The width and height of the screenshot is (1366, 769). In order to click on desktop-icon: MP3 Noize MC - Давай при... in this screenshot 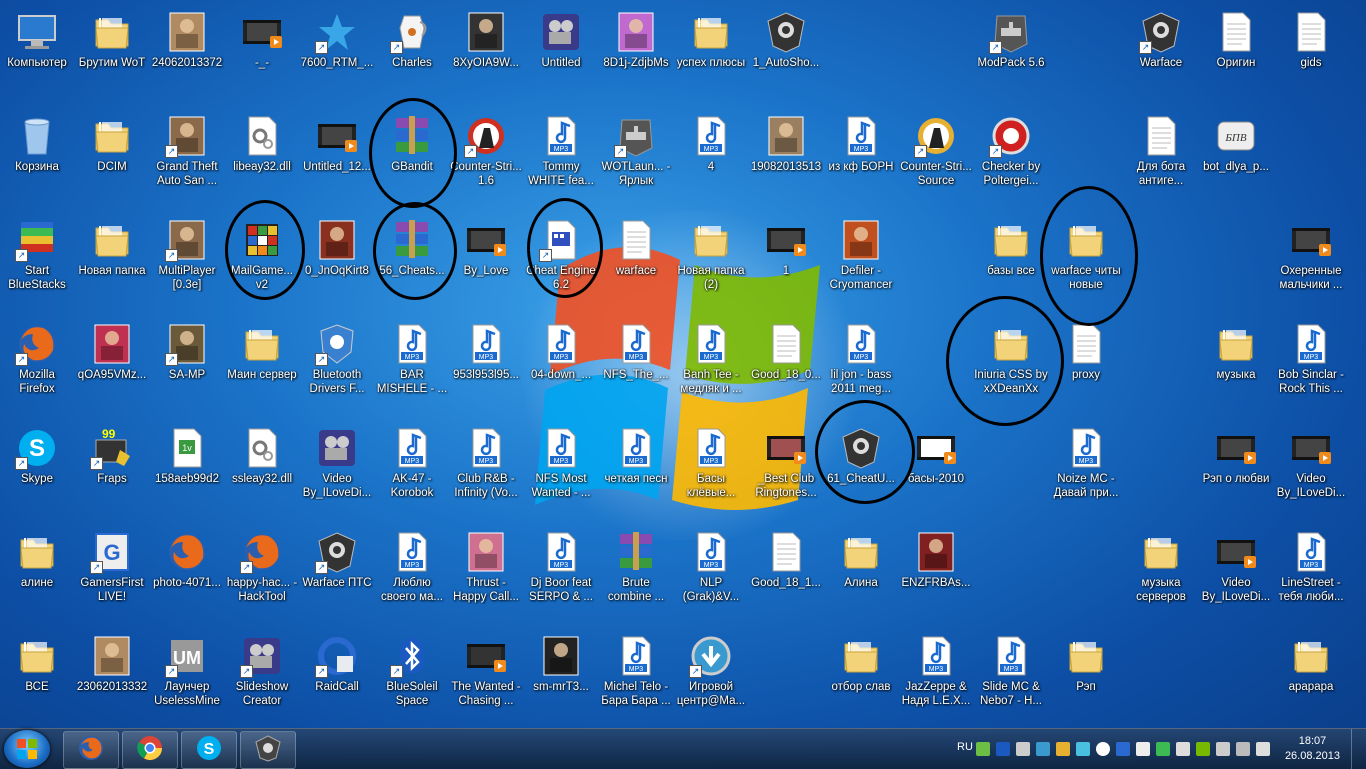, I will do `click(1086, 466)`.